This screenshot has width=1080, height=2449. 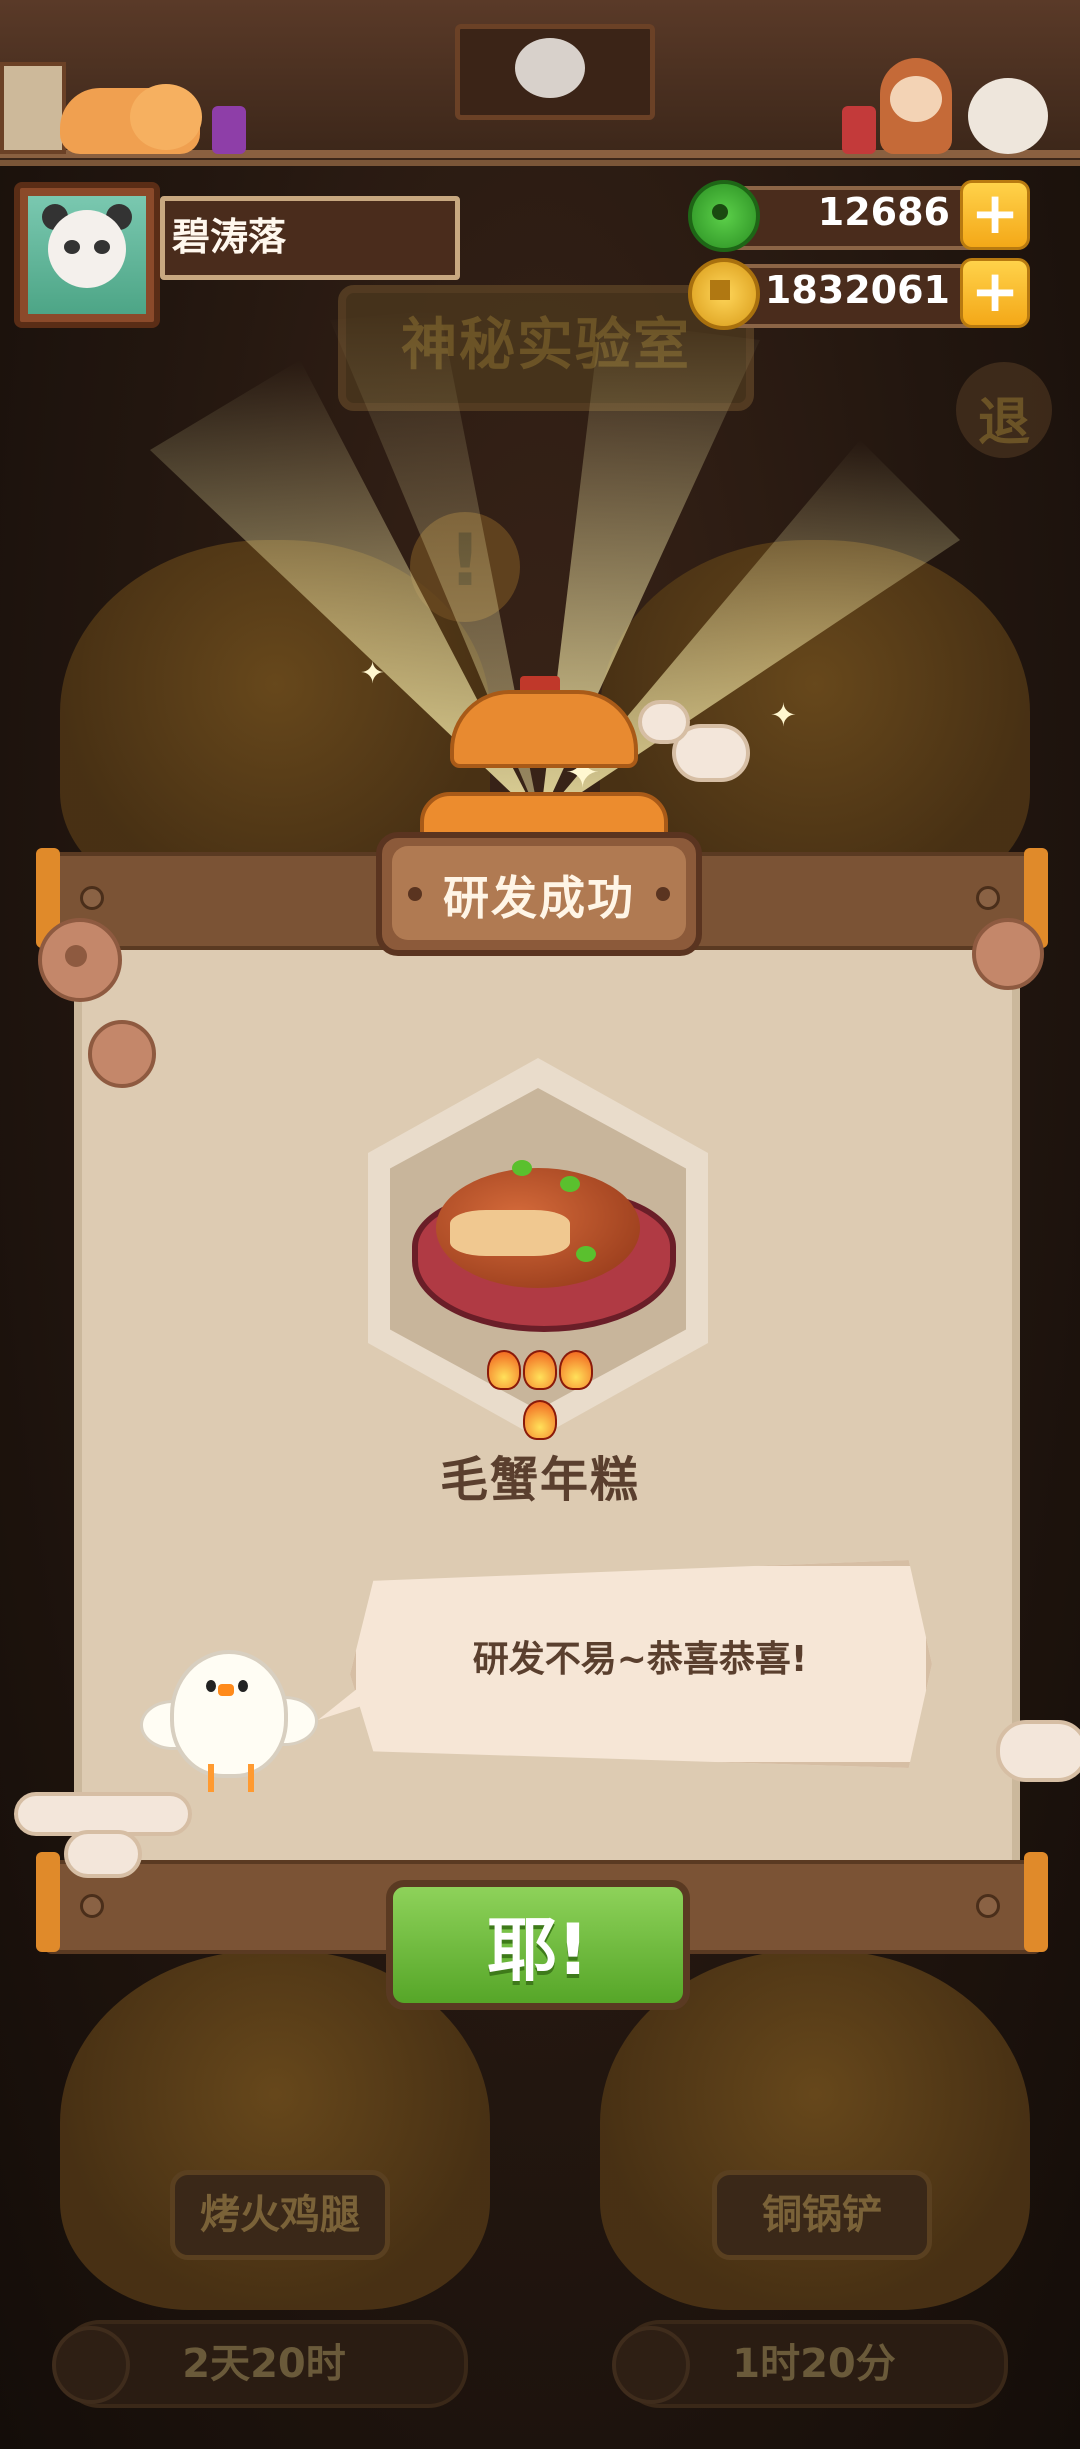 What do you see at coordinates (1008, 116) in the screenshot?
I see `white-cat-icon` at bounding box center [1008, 116].